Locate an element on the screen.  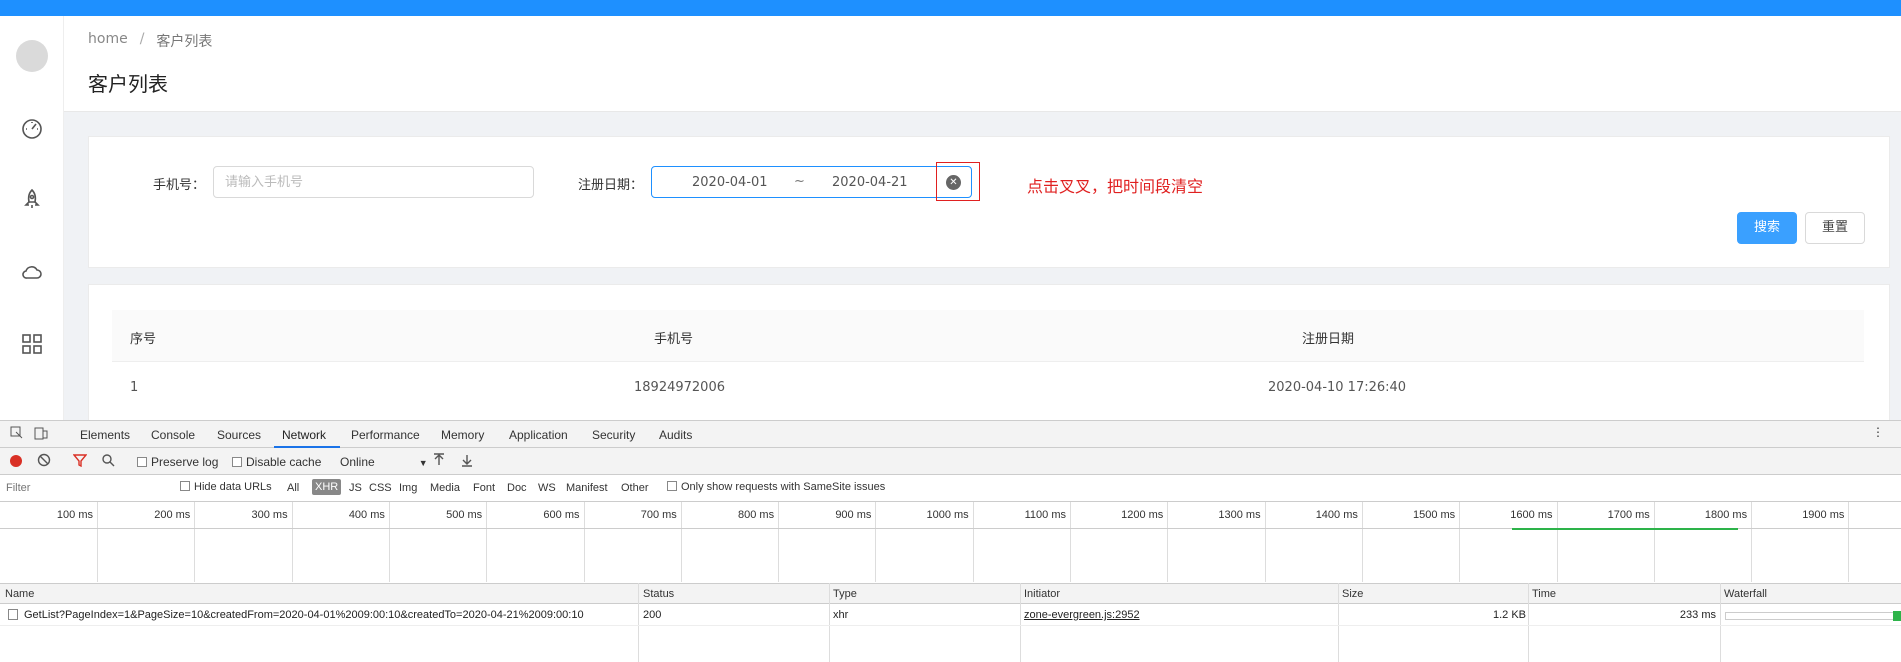
column-name: Name is located at coordinates (19, 594).